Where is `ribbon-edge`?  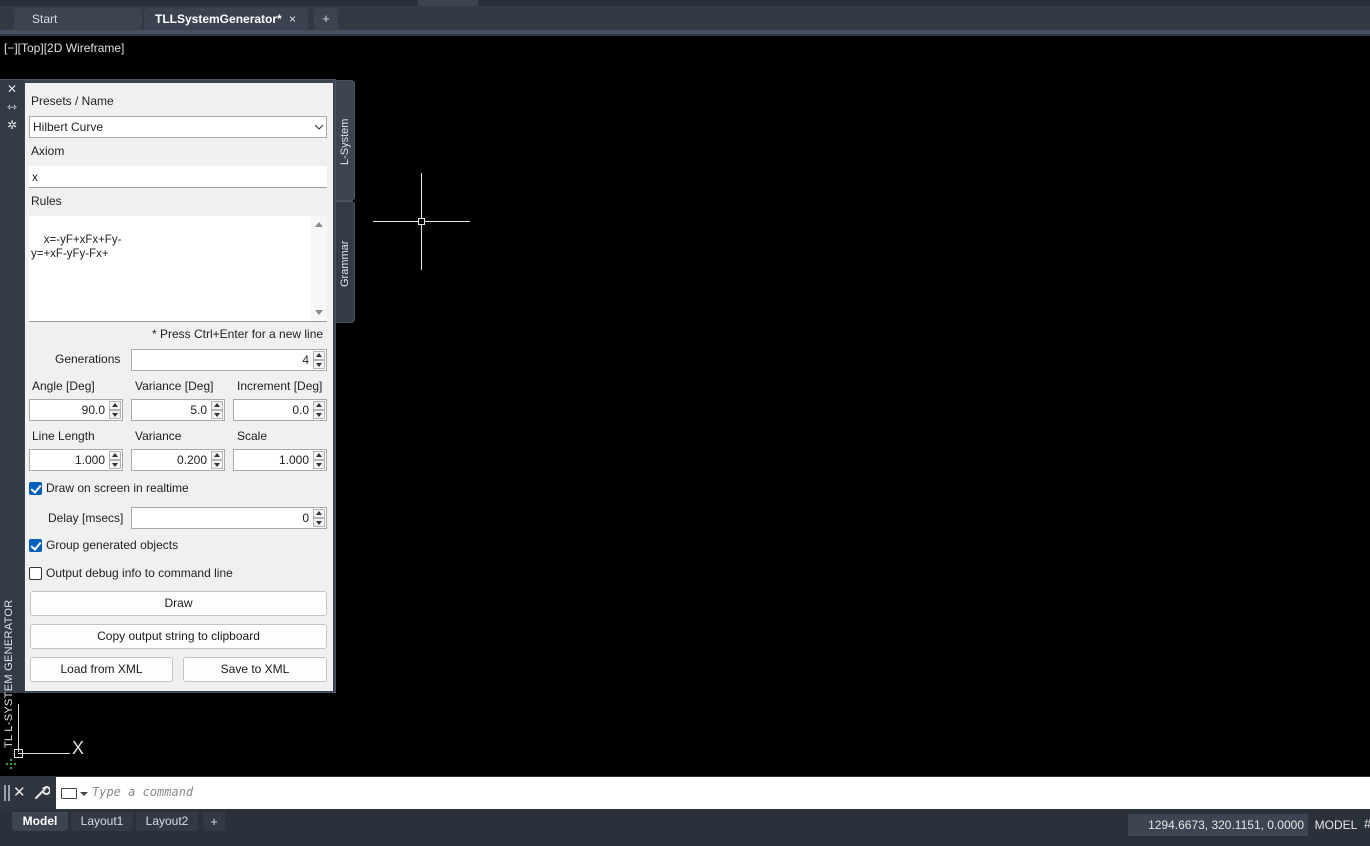 ribbon-edge is located at coordinates (685, 3).